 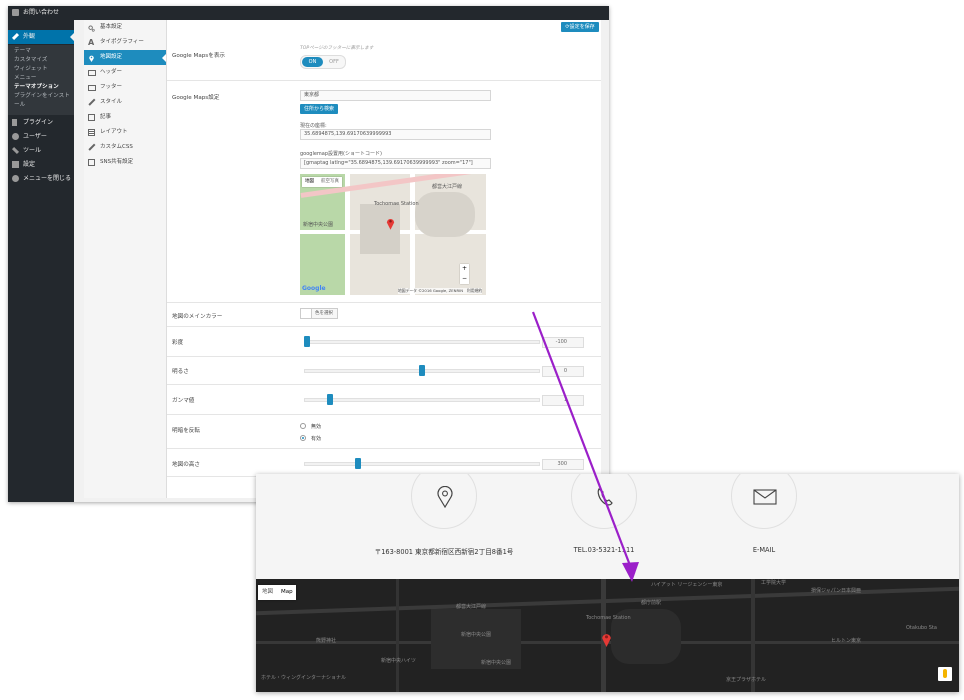 I want to click on toggle-on: ON, so click(x=312, y=62).